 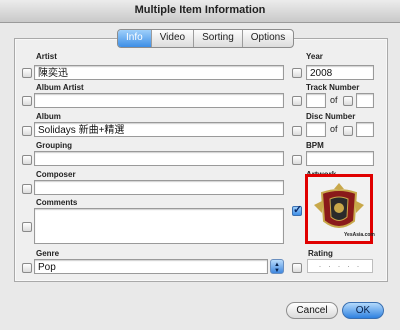 What do you see at coordinates (312, 310) in the screenshot?
I see `cancel-button: Cancel` at bounding box center [312, 310].